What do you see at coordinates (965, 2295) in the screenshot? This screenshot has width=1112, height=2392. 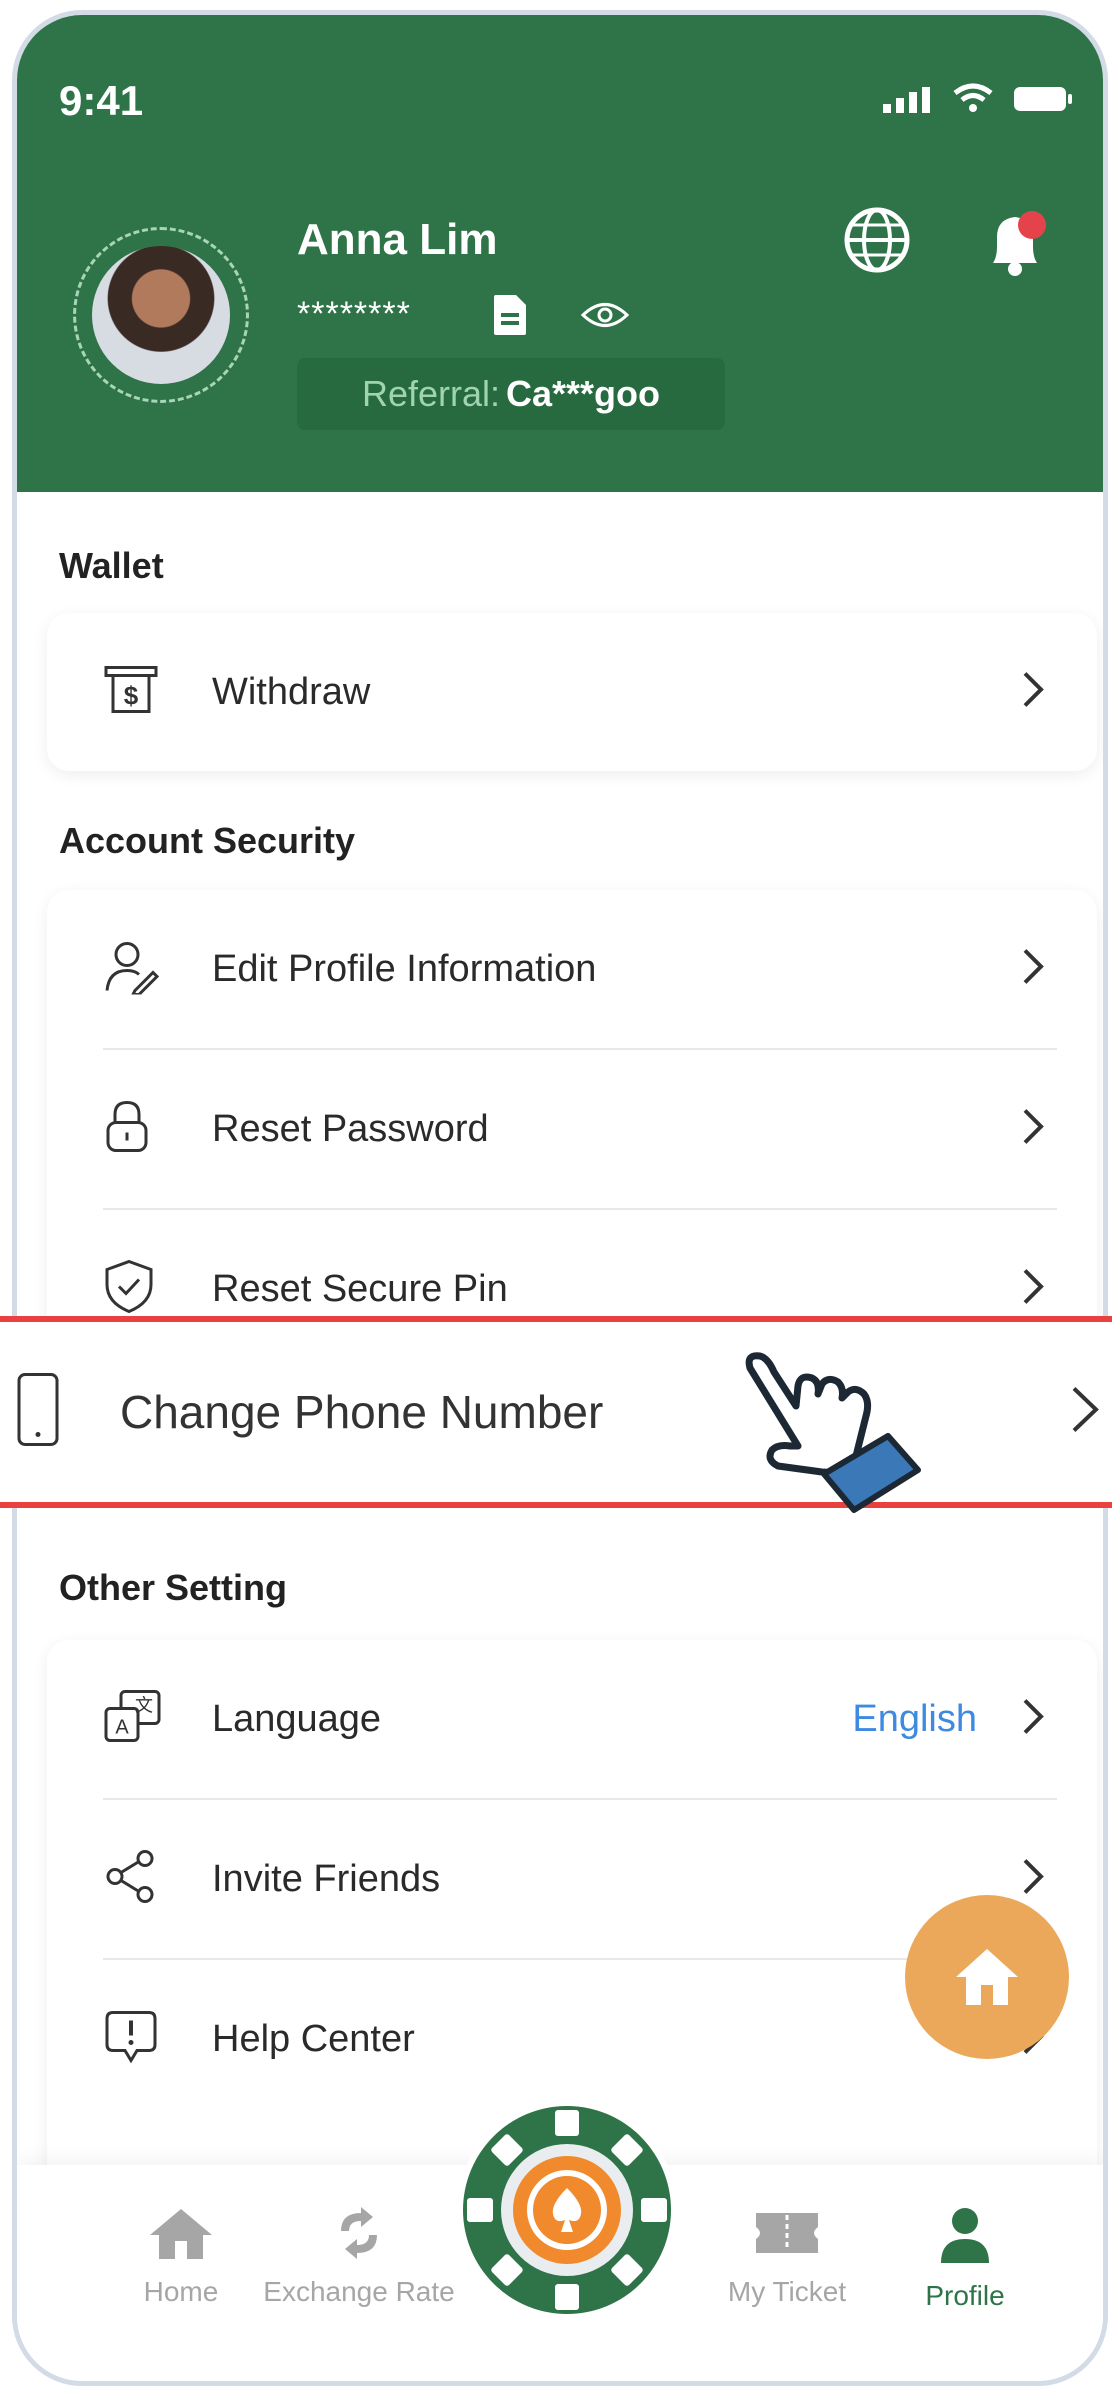 I see `nav-profile-label: Profile` at bounding box center [965, 2295].